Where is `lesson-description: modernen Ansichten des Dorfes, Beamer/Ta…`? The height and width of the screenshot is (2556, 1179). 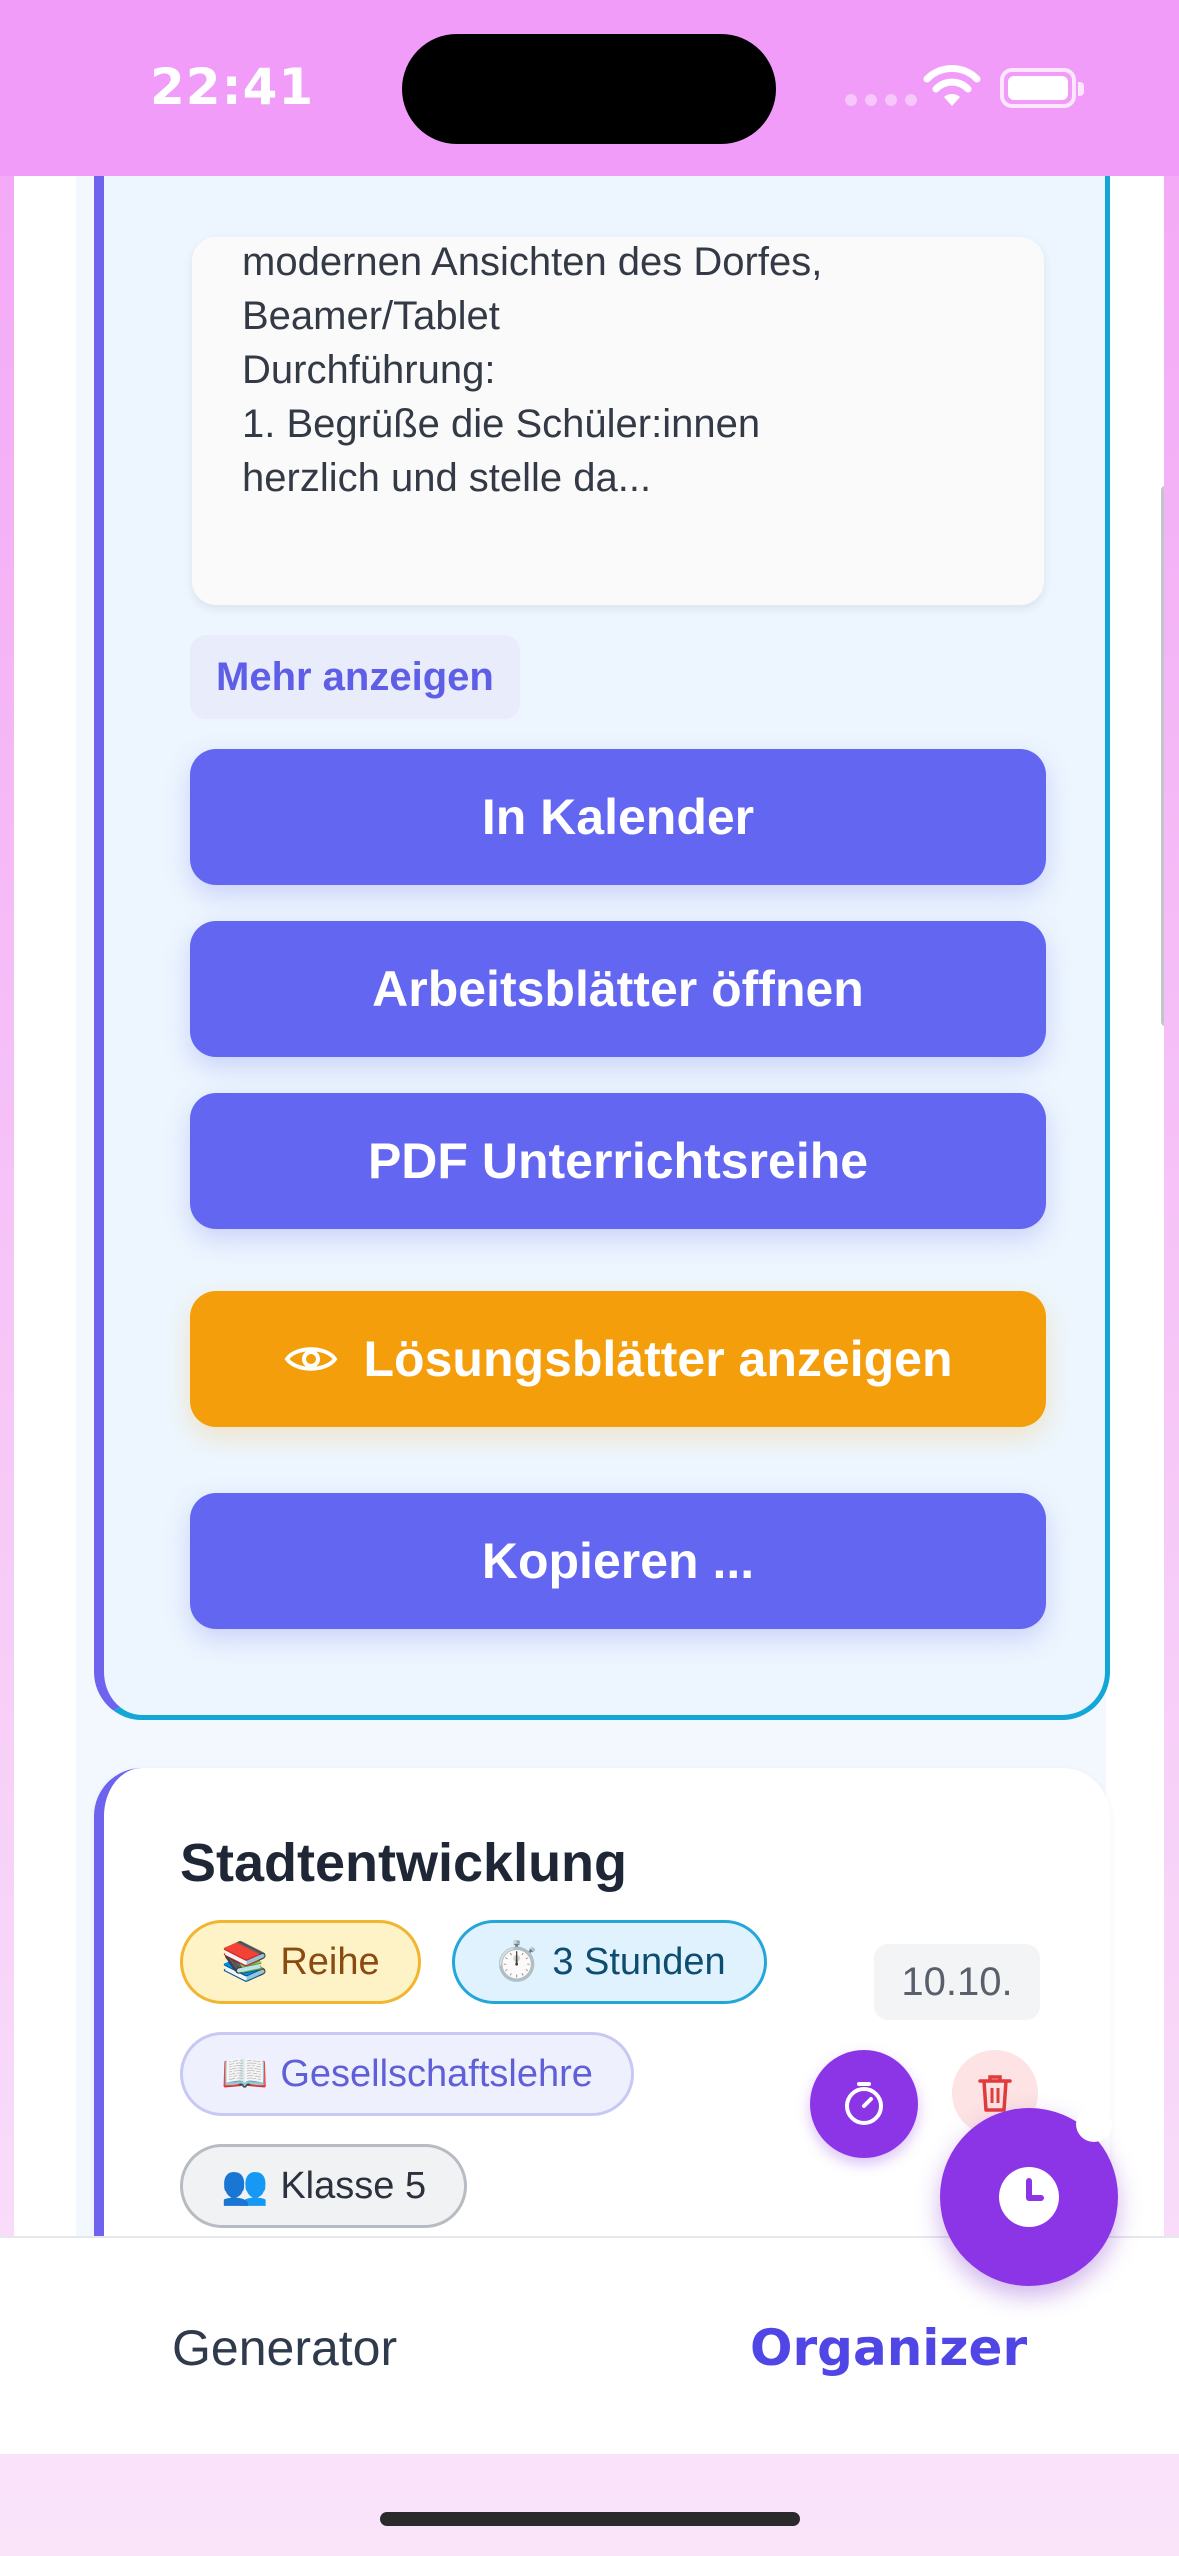 lesson-description: modernen Ansichten des Dorfes, Beamer/Ta… is located at coordinates (618, 421).